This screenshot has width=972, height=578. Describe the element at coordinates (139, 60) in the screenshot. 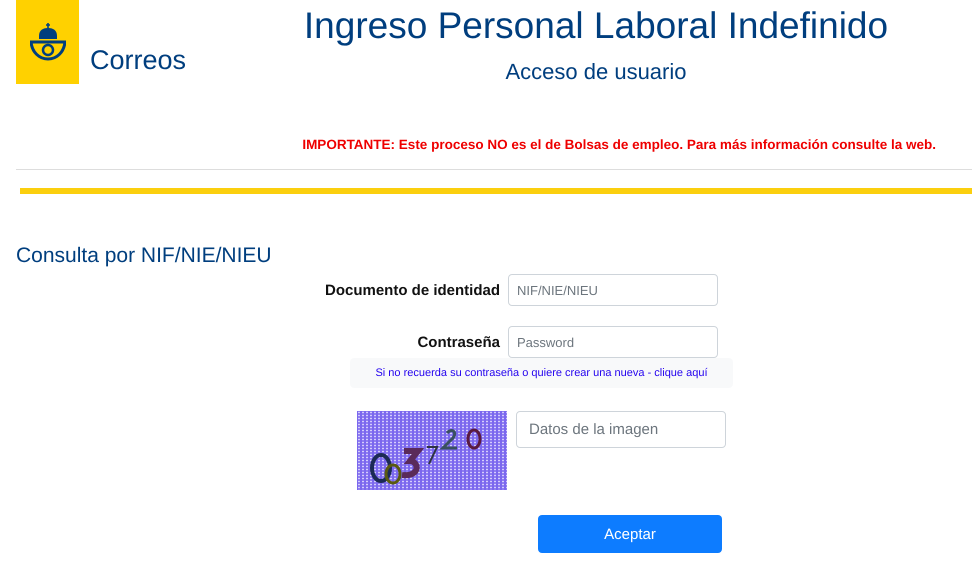

I see `brand-name: Correos` at that location.